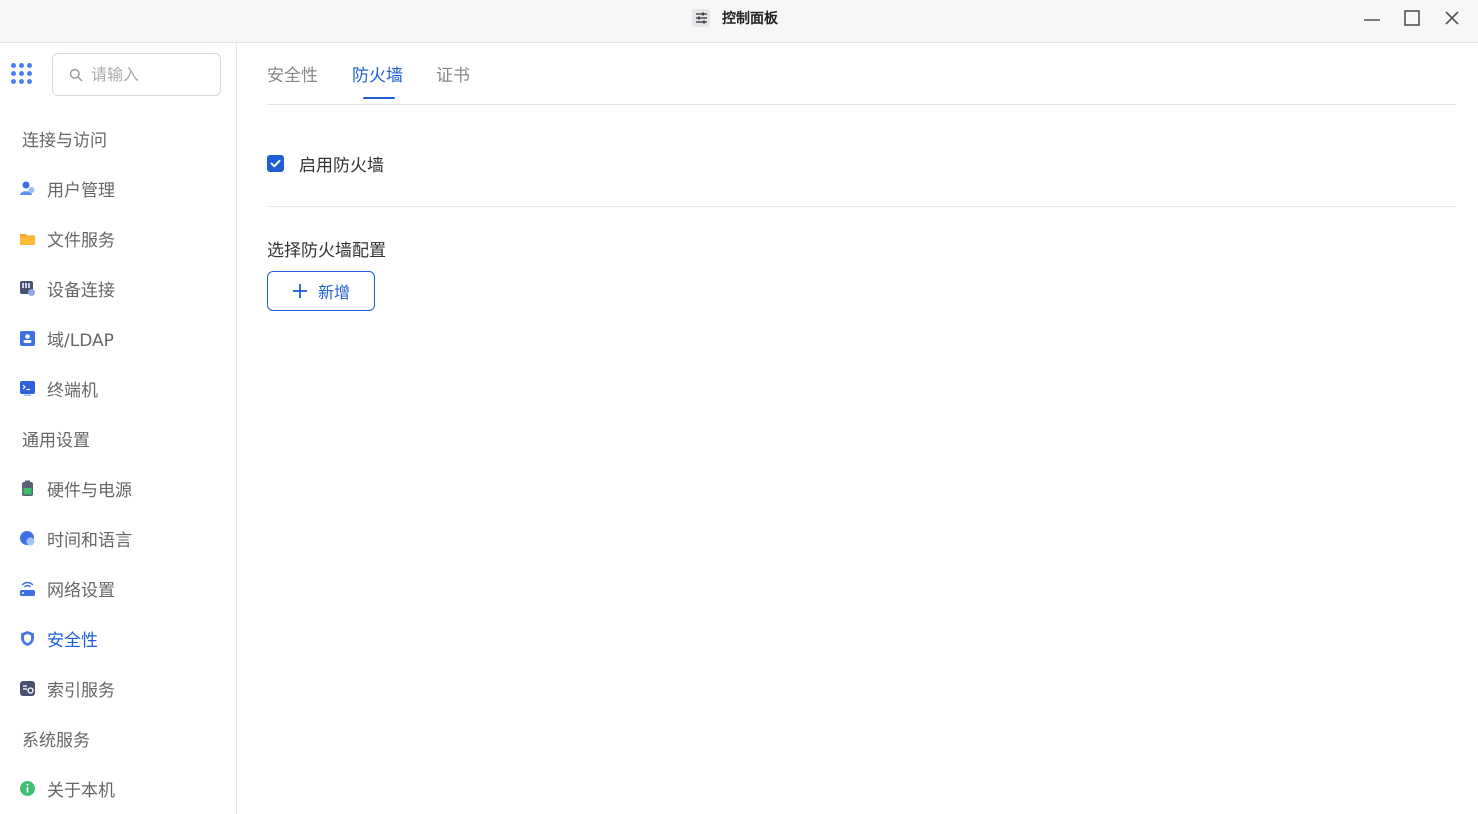 The width and height of the screenshot is (1478, 814). I want to click on enable-firewall-checkbox: 启用防火墙, so click(325, 163).